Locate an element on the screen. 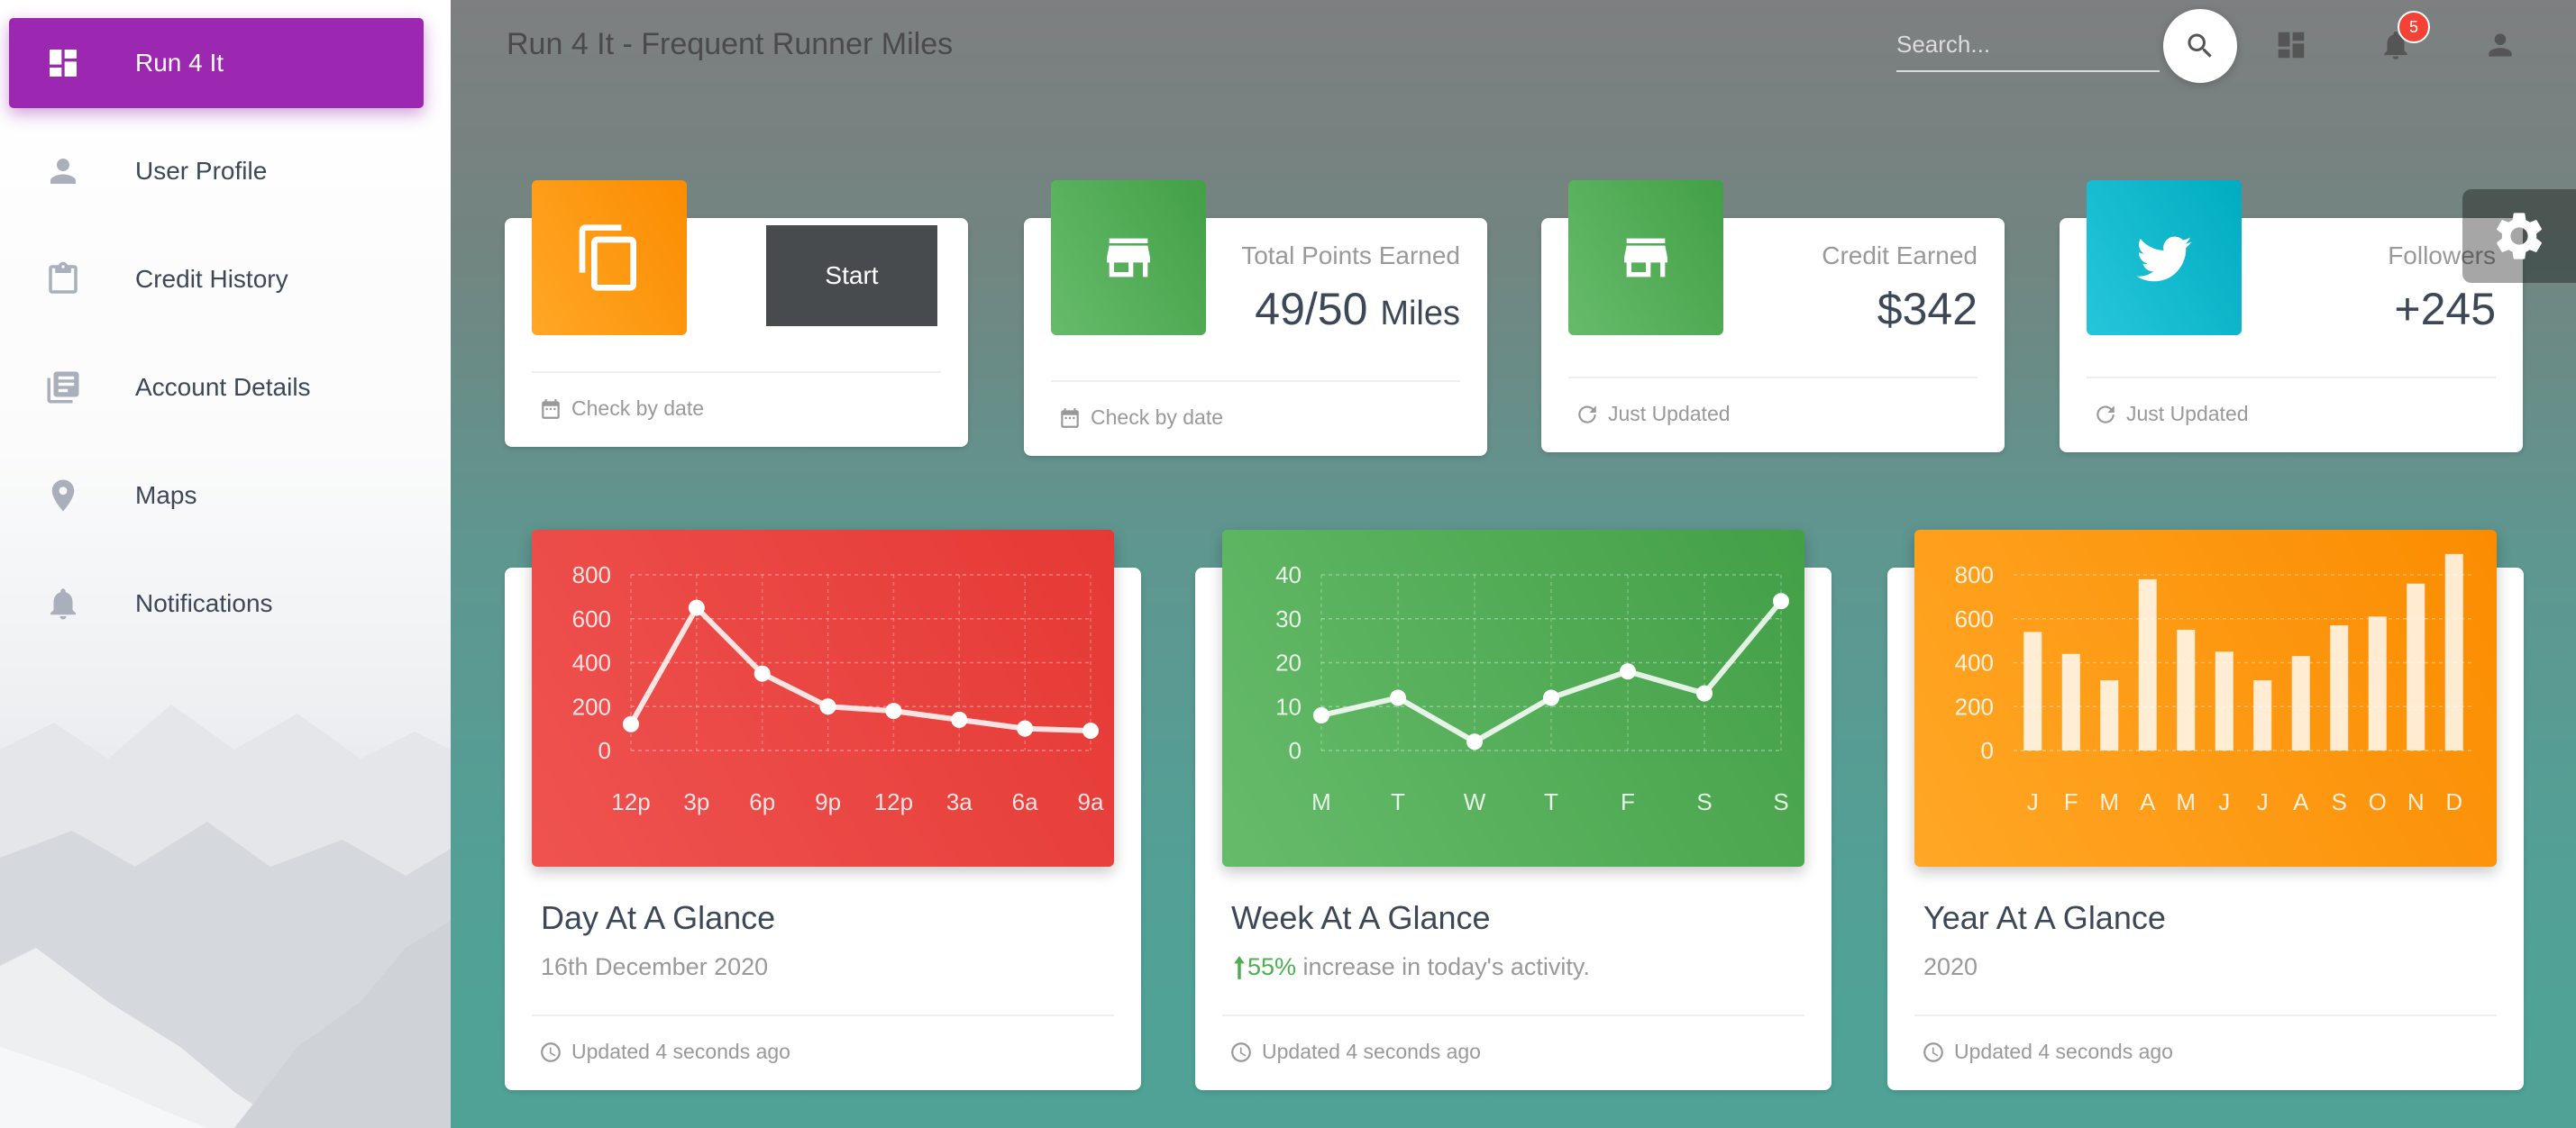  chart-header: 0 200 400 600 800 12p 3p 6p 9p 12p 3a 6a 9a is located at coordinates (823, 698).